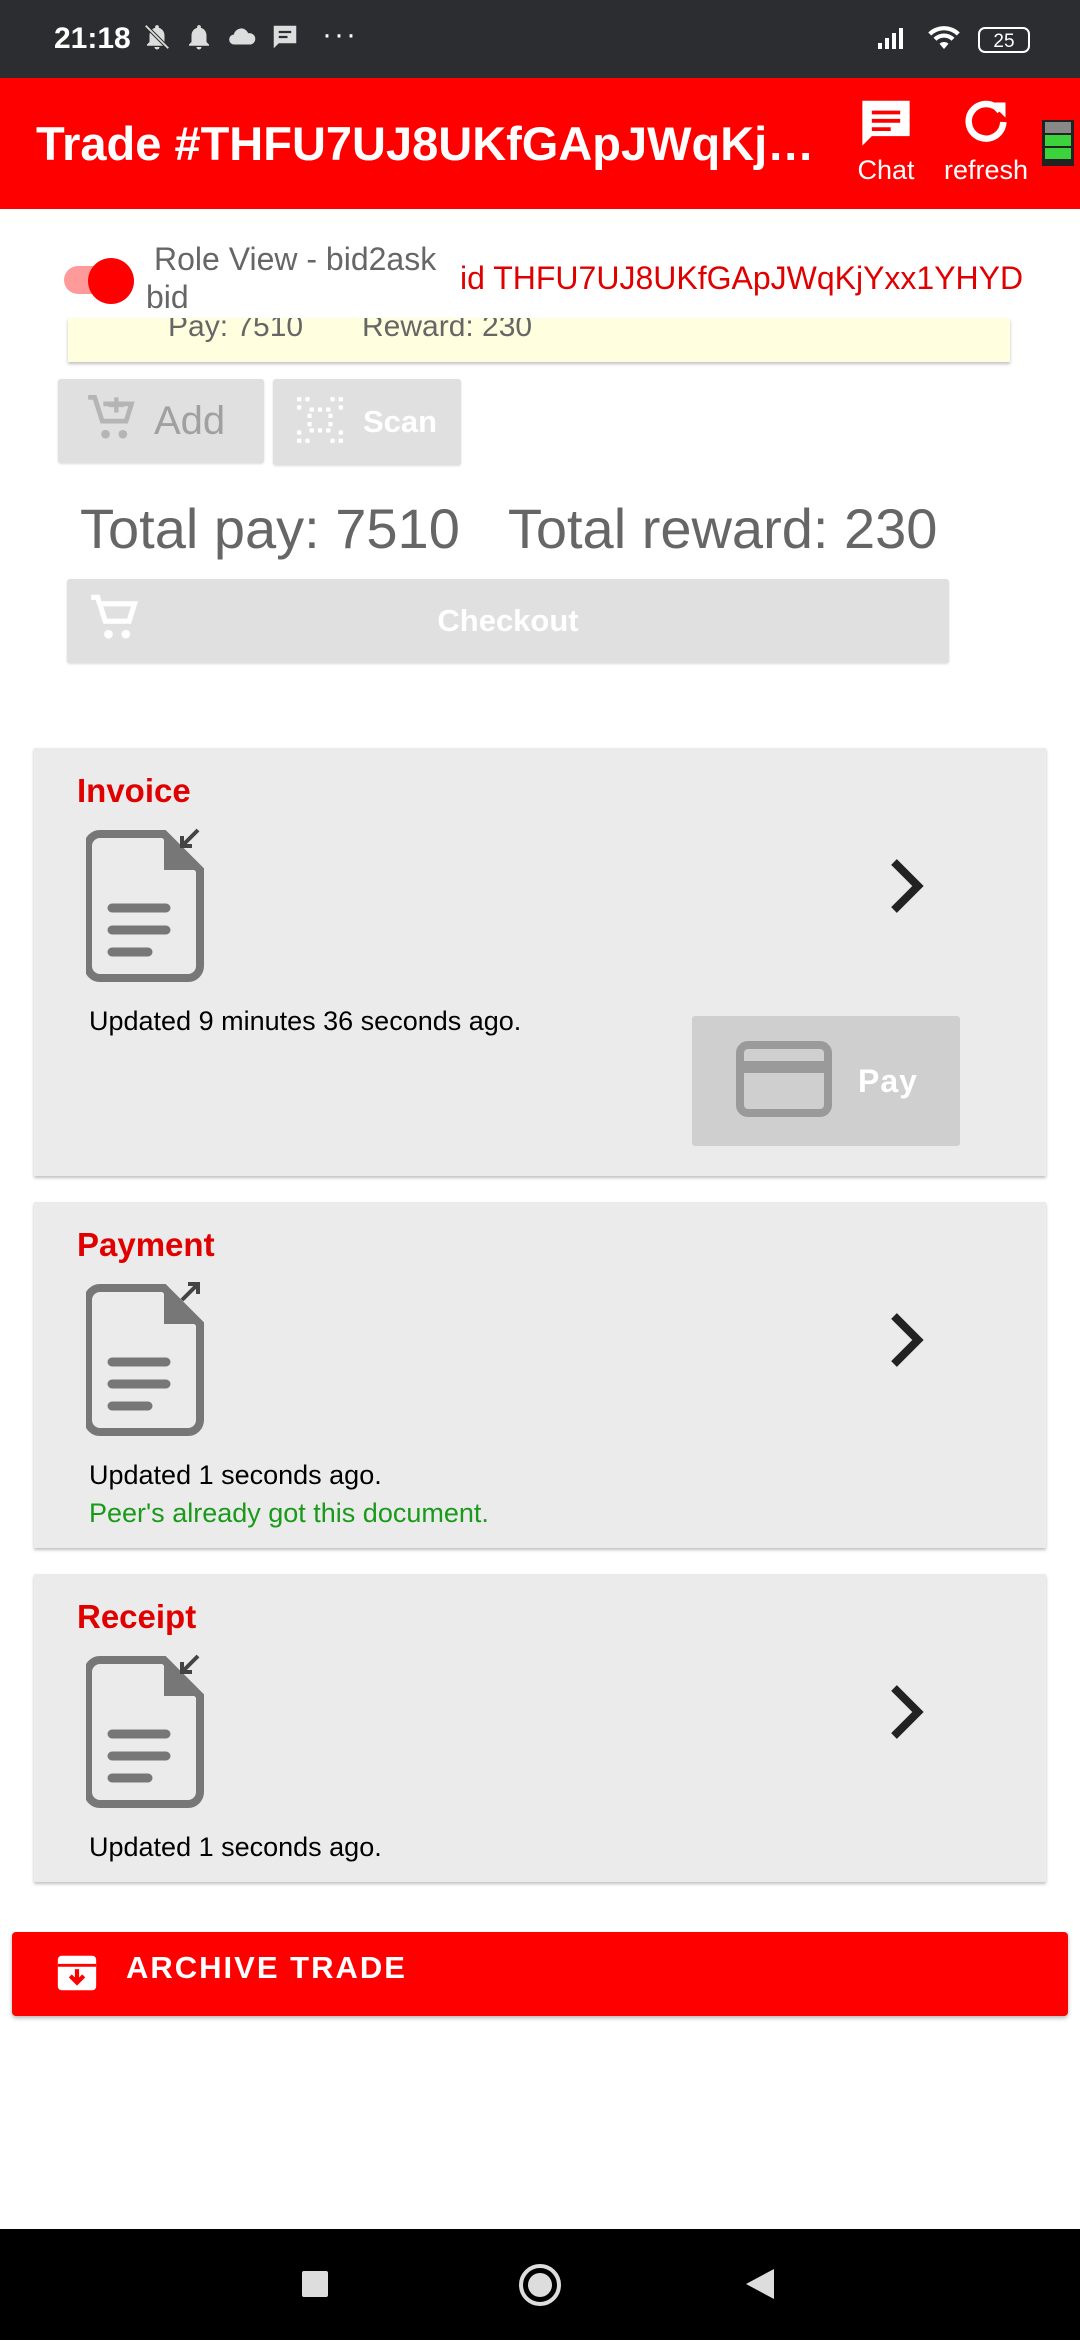 This screenshot has height=2340, width=1080. I want to click on trade-id: id THFU7UJ8UKfGApJWqKjYxx1YHYD, so click(742, 278).